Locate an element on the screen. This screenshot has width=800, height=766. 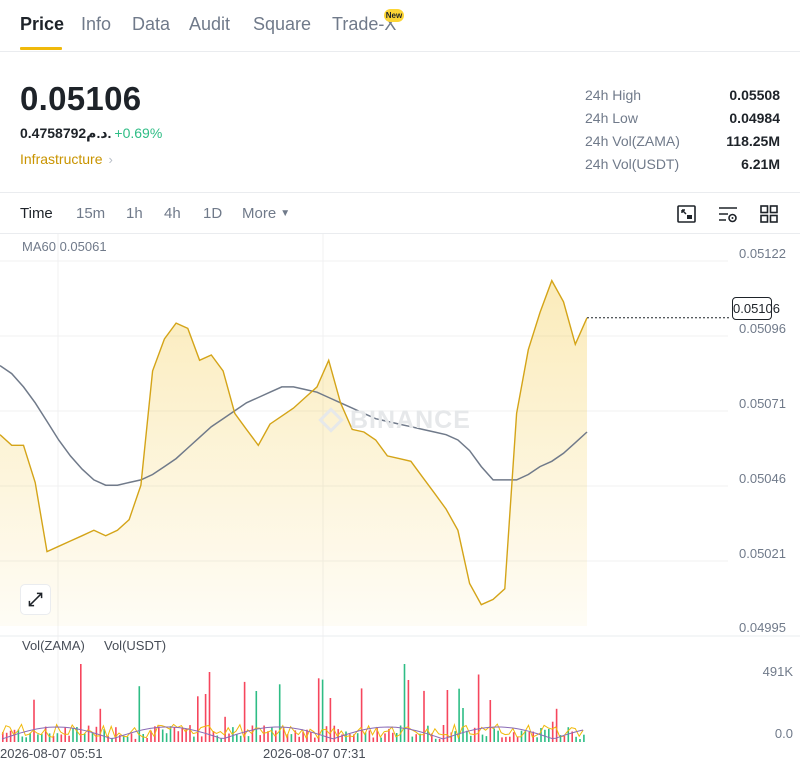
new-badge: New is located at coordinates (394, 15).